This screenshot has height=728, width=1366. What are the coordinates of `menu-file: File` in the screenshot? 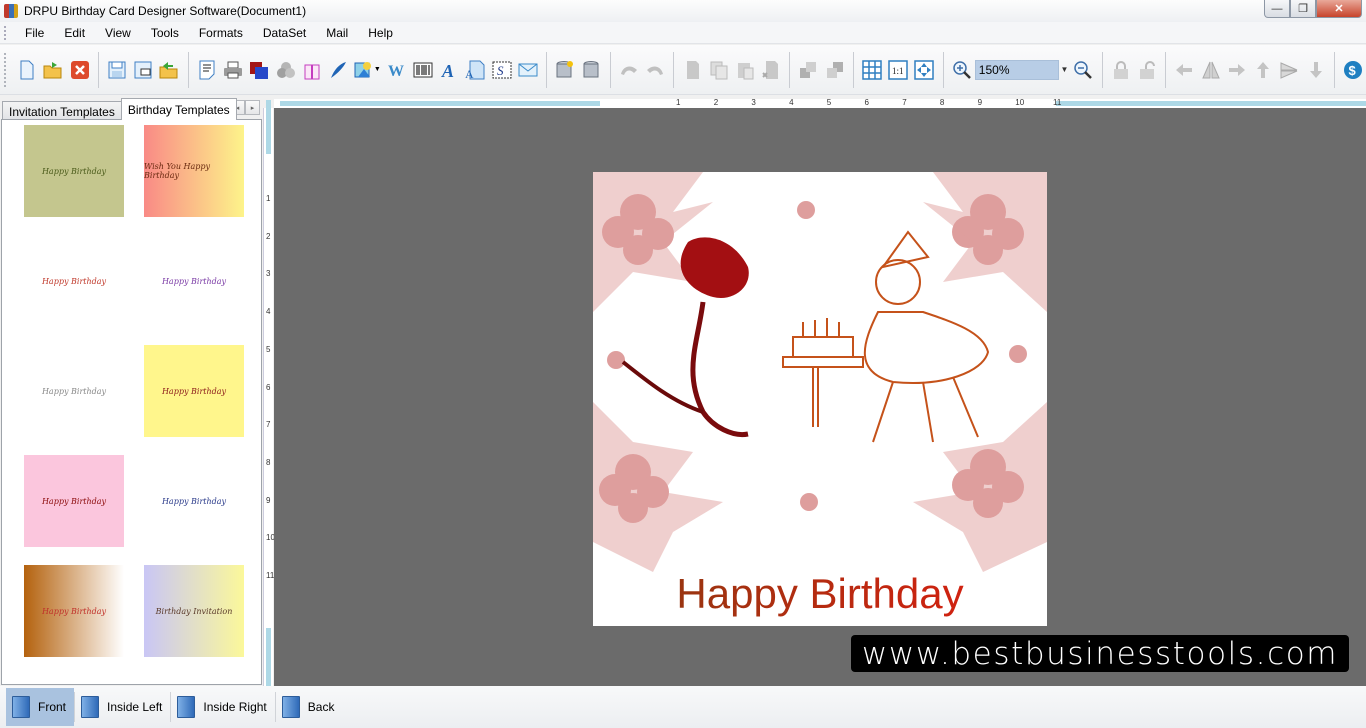 It's located at (35, 33).